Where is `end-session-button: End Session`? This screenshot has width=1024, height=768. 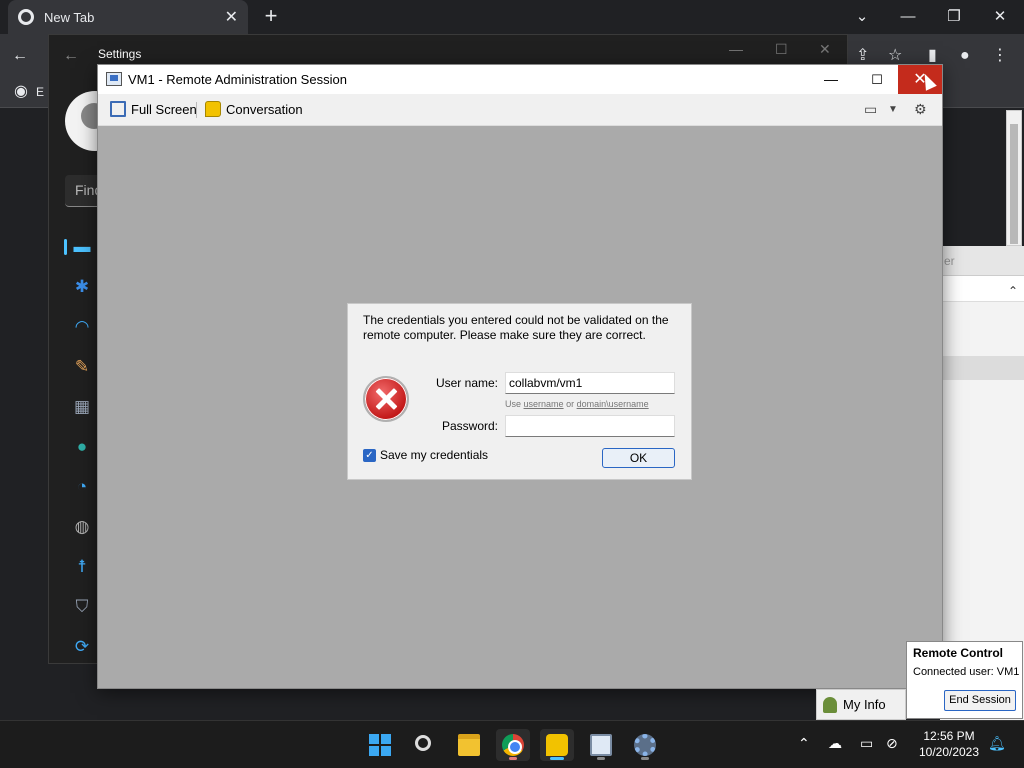 end-session-button: End Session is located at coordinates (980, 700).